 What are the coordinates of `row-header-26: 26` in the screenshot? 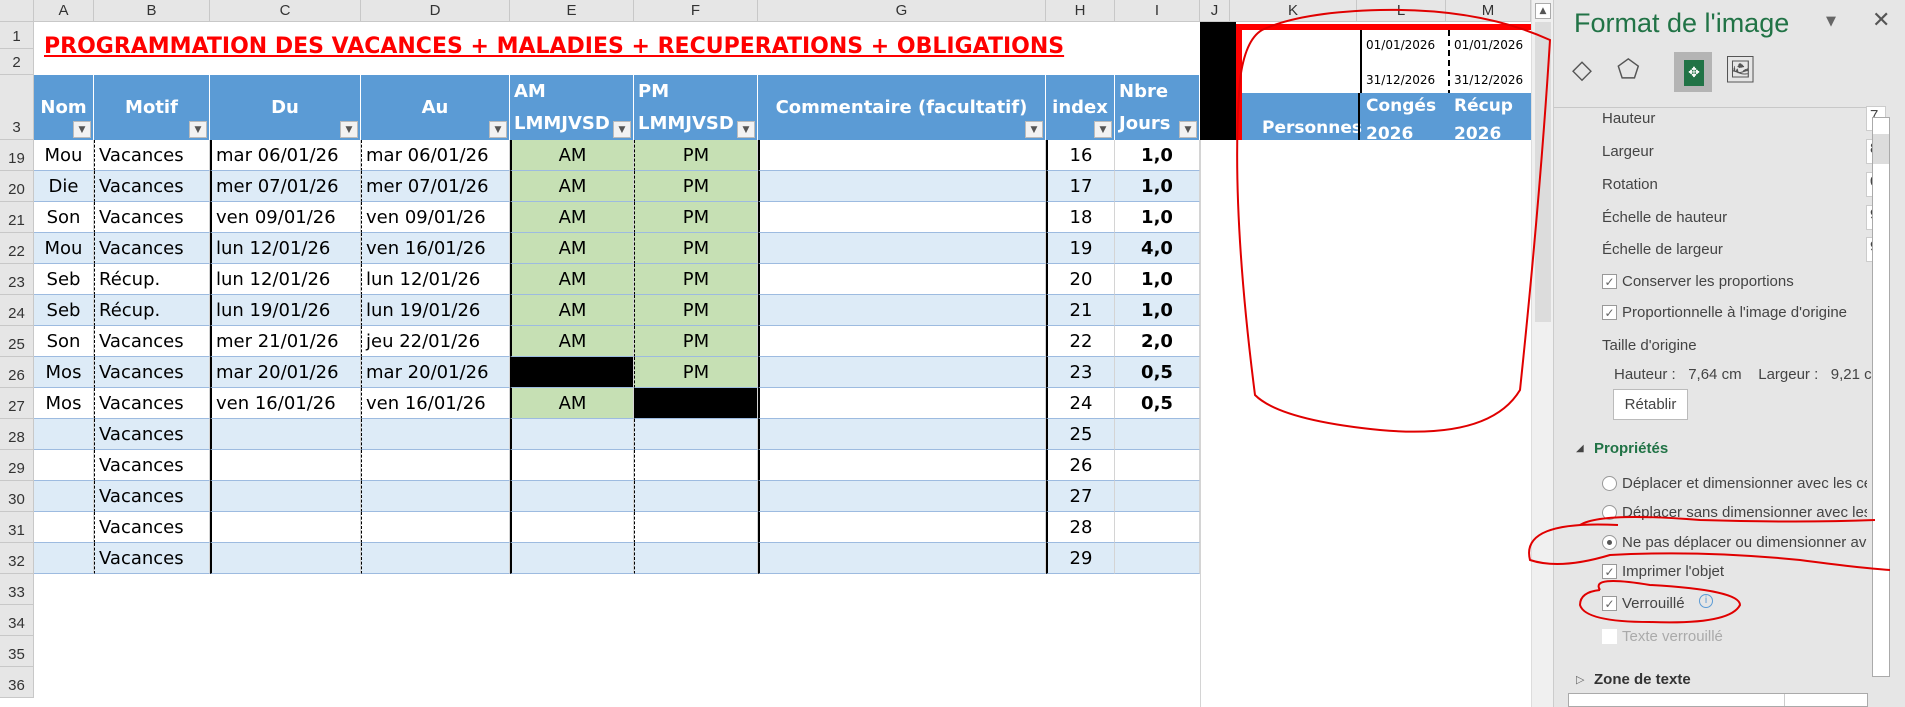 It's located at (17, 372).